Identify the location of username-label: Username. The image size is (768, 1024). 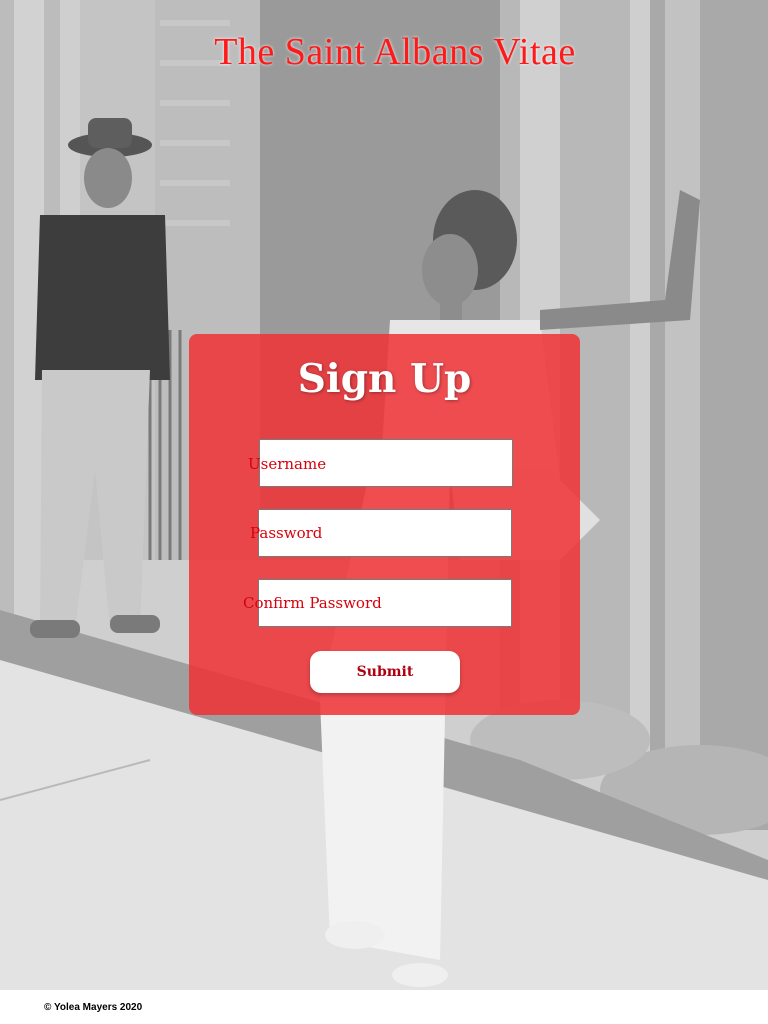
(287, 464).